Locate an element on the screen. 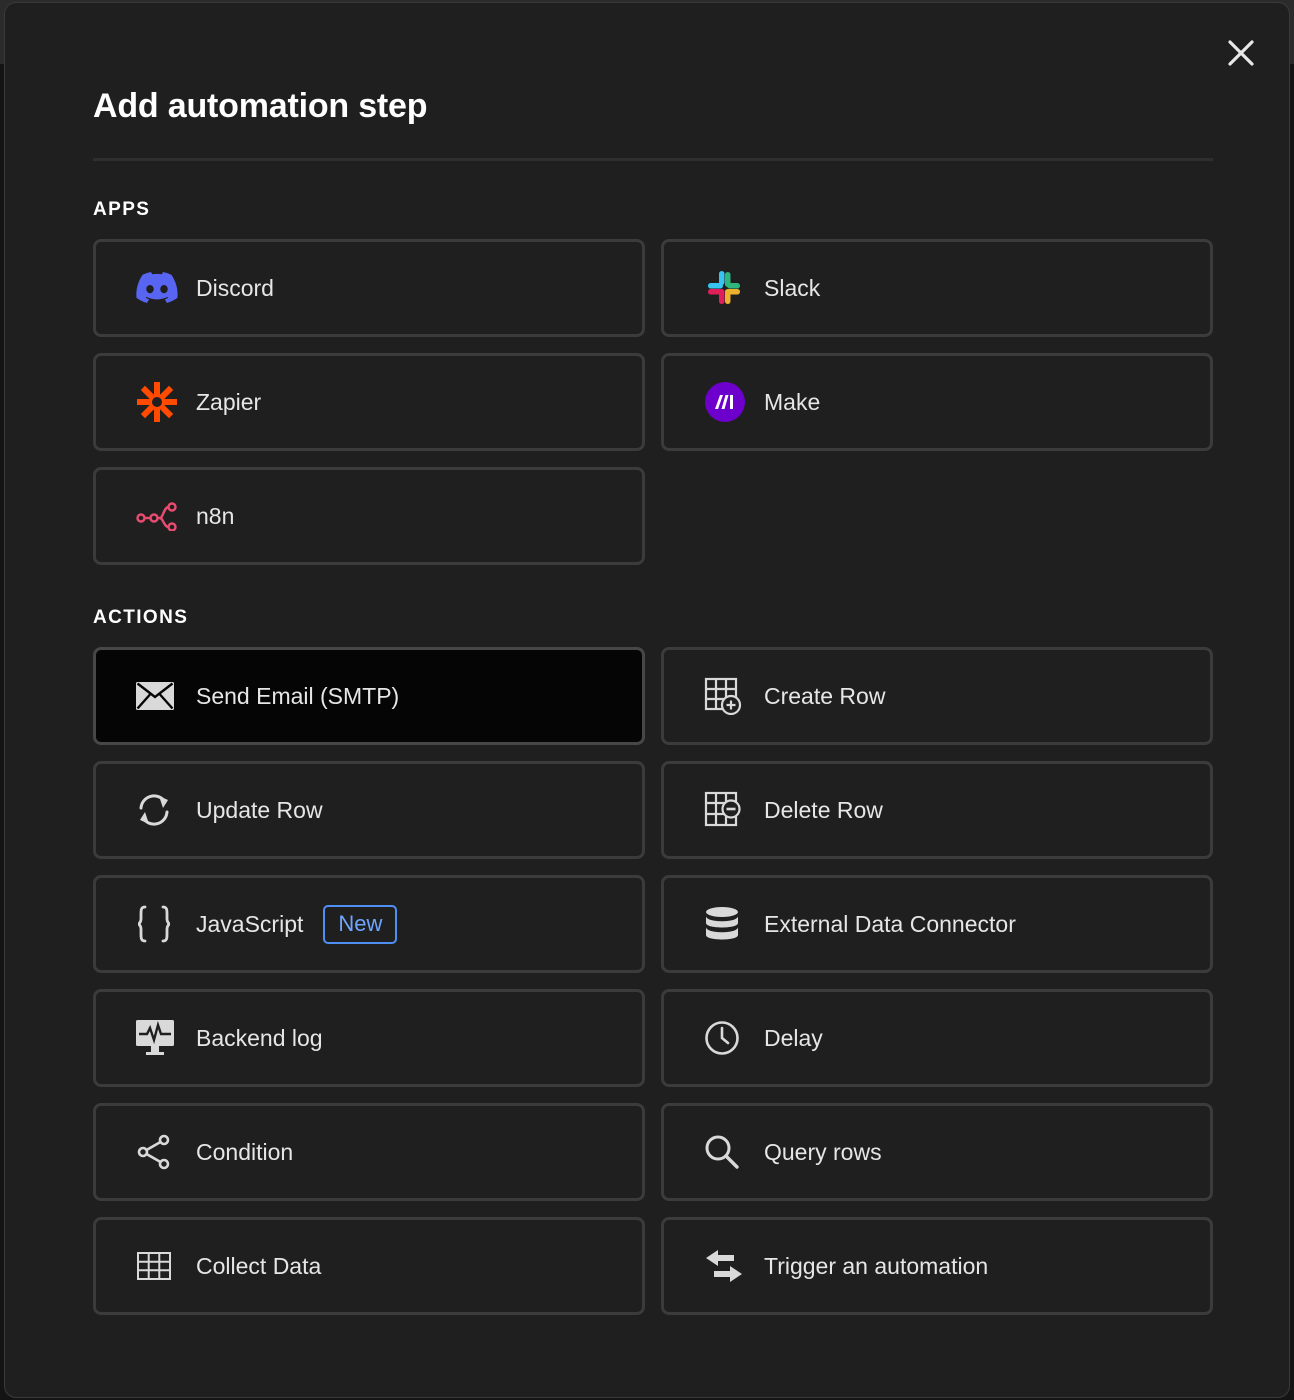  action-card-send-email: Send Email (SMTP) is located at coordinates (369, 696).